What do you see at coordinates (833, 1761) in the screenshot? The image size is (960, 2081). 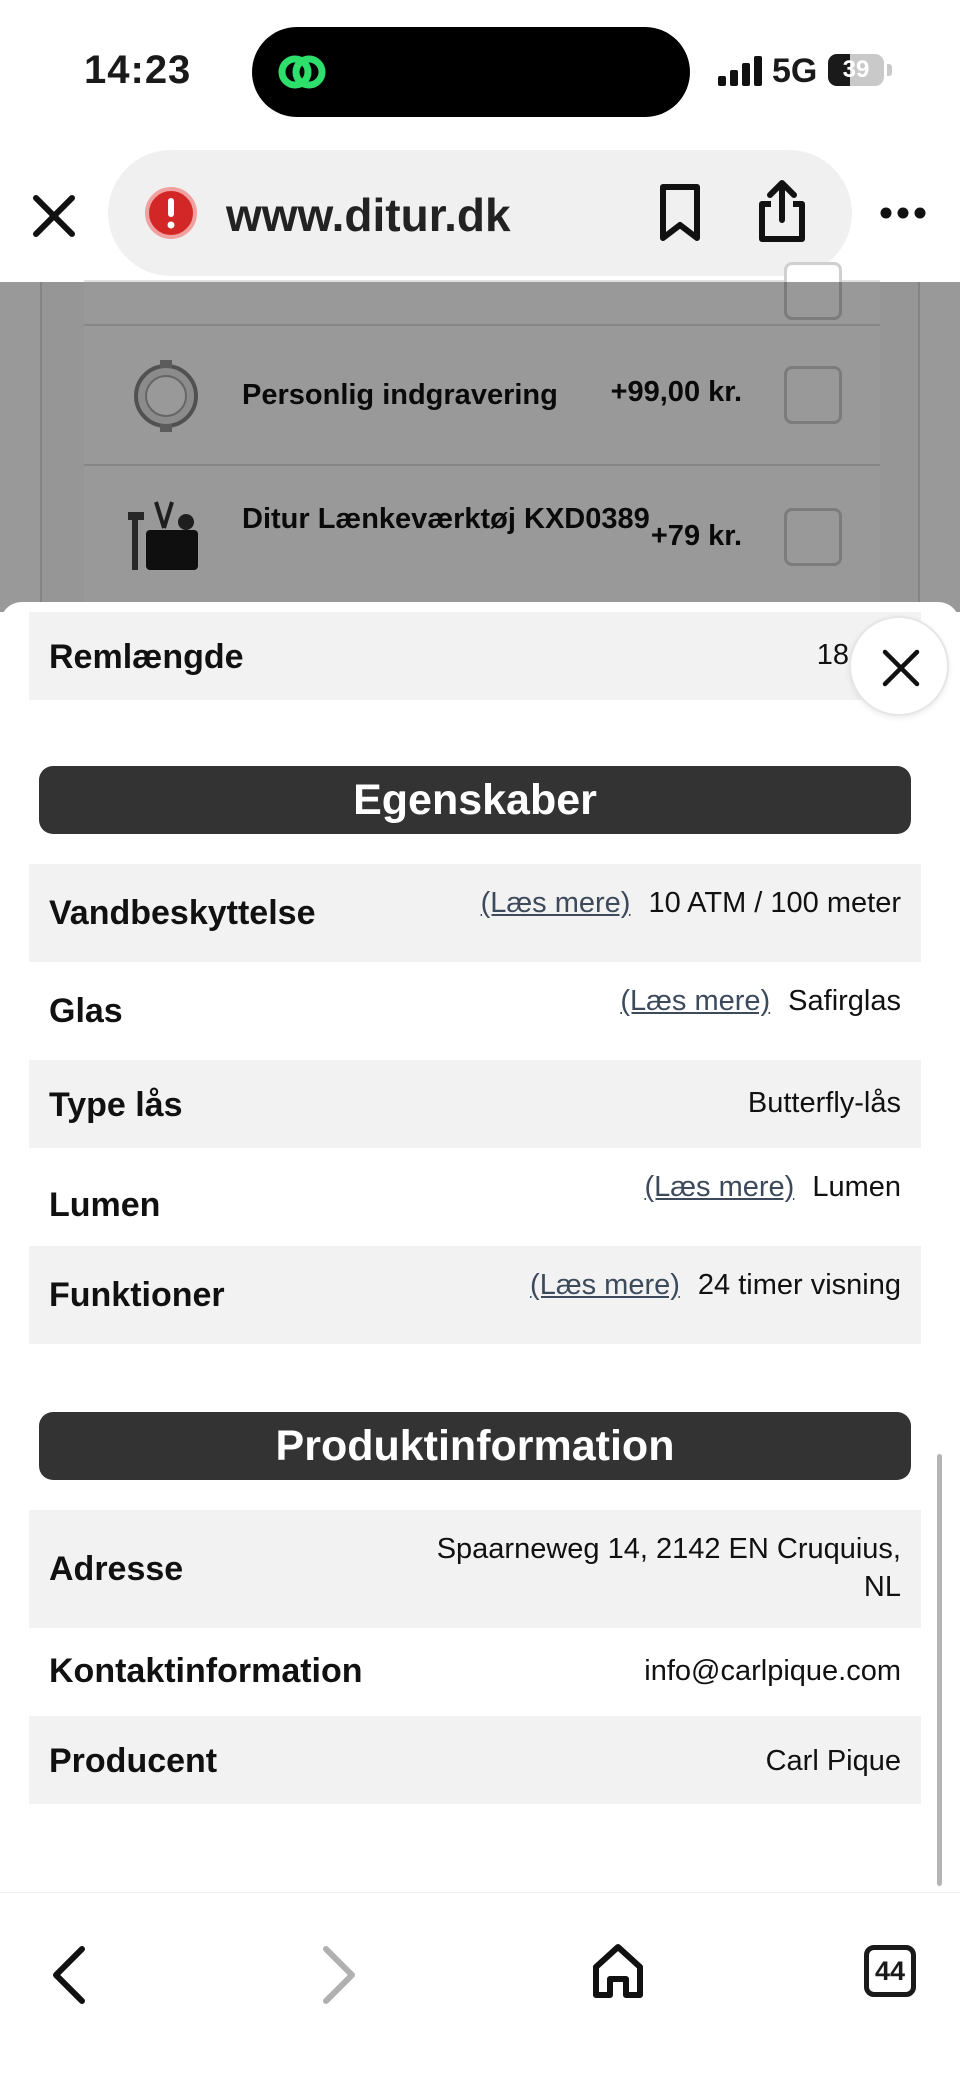 I see `spec-value: Carl Pique` at bounding box center [833, 1761].